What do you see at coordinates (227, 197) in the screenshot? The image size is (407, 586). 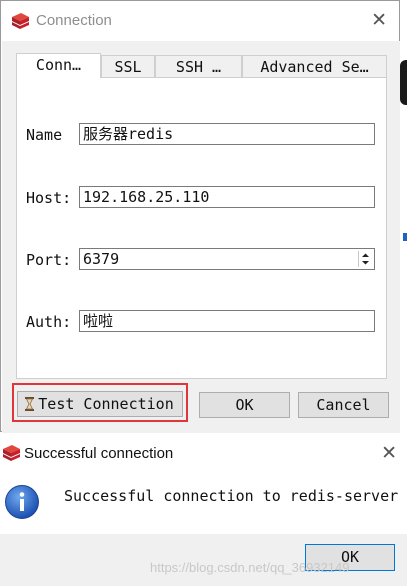 I see `host-field: 192.168.25.110` at bounding box center [227, 197].